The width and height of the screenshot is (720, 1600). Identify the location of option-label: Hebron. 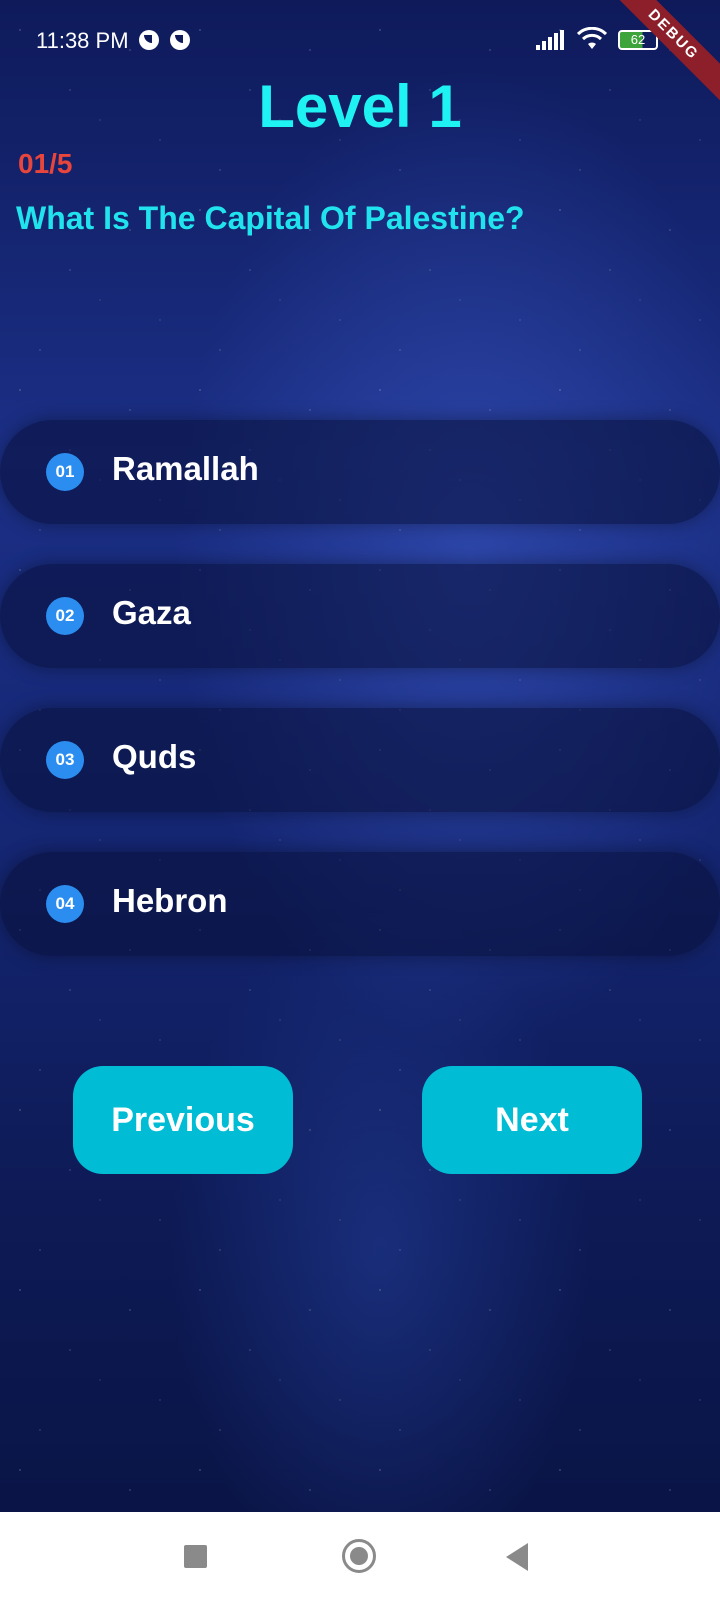
(170, 900).